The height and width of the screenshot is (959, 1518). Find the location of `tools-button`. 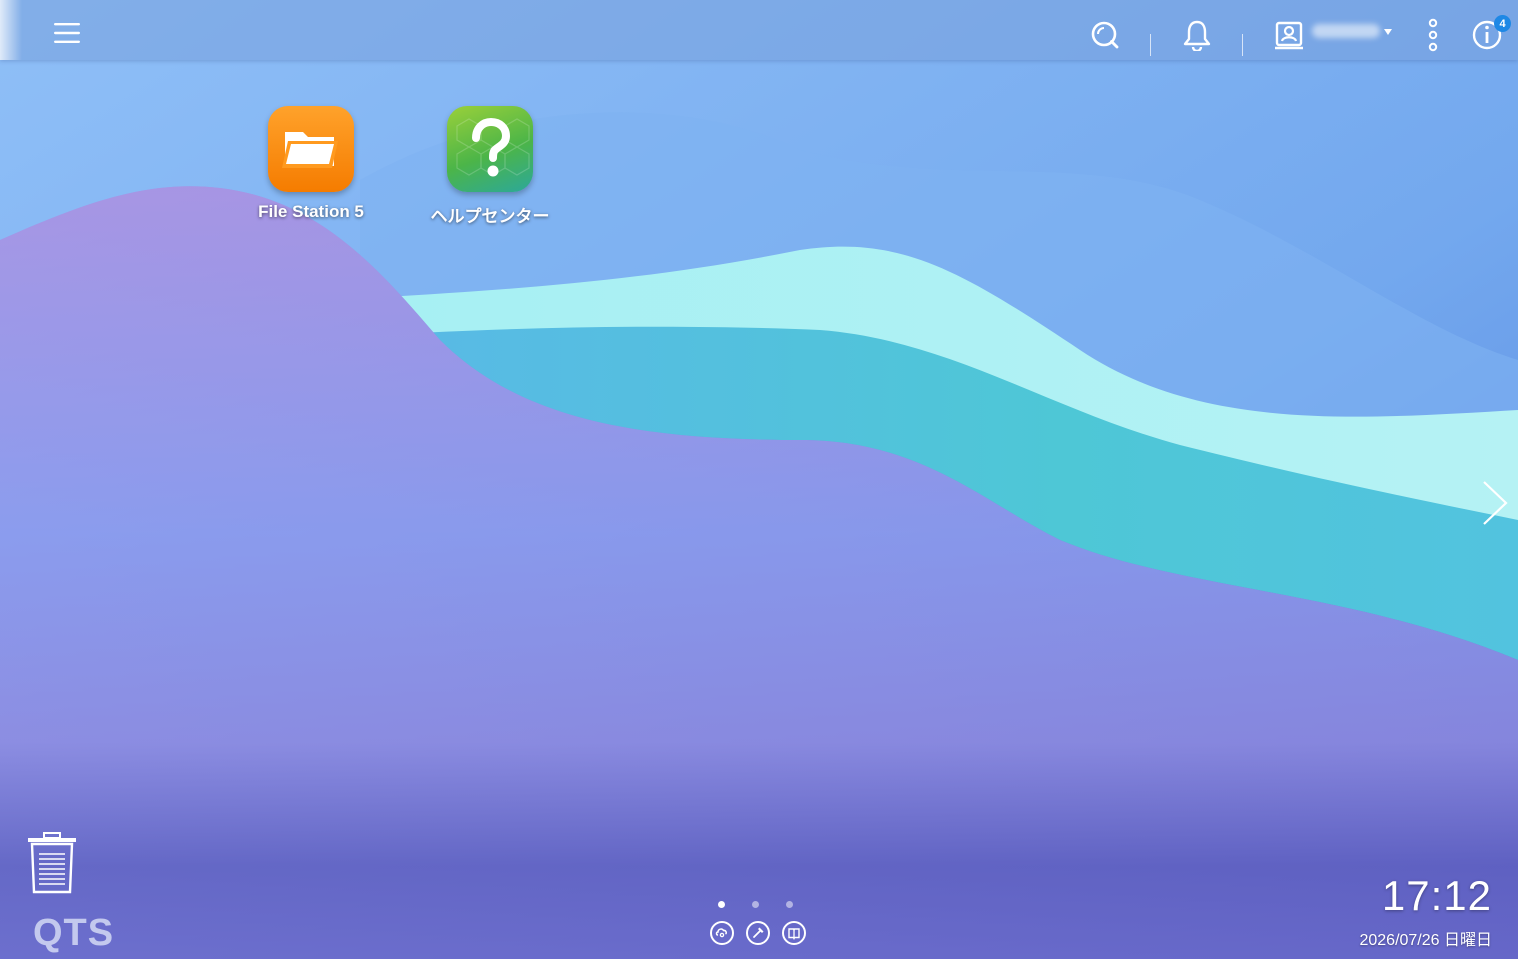

tools-button is located at coordinates (758, 933).